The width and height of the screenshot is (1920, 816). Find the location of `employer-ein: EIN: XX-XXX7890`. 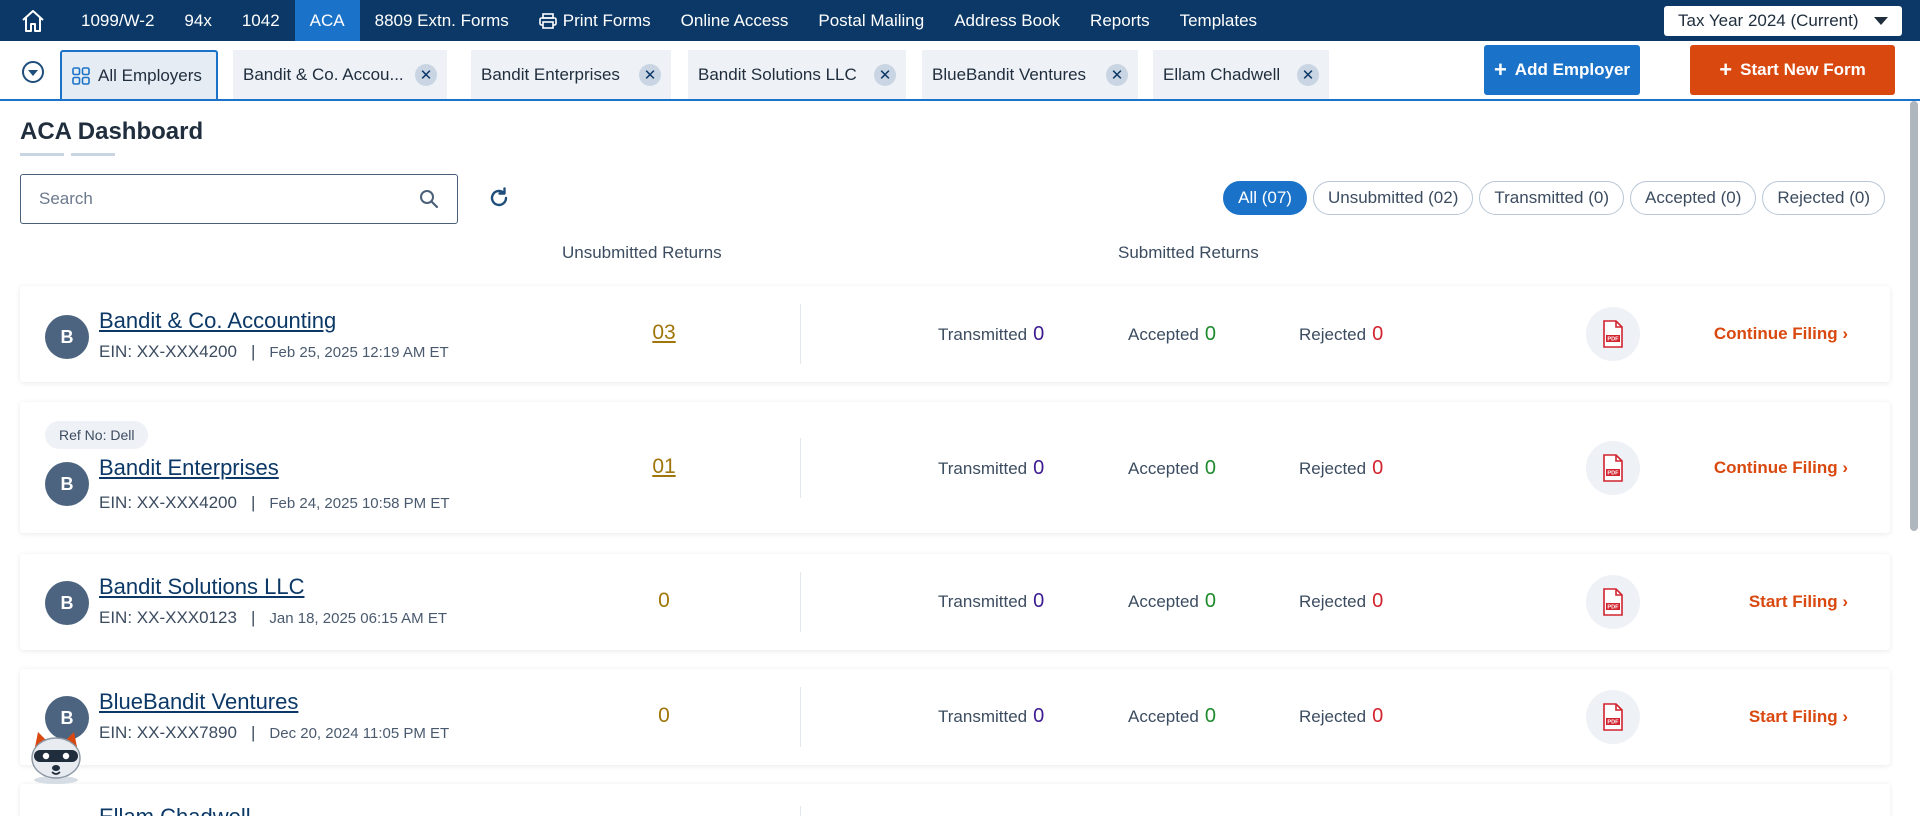

employer-ein: EIN: XX-XXX7890 is located at coordinates (168, 732).